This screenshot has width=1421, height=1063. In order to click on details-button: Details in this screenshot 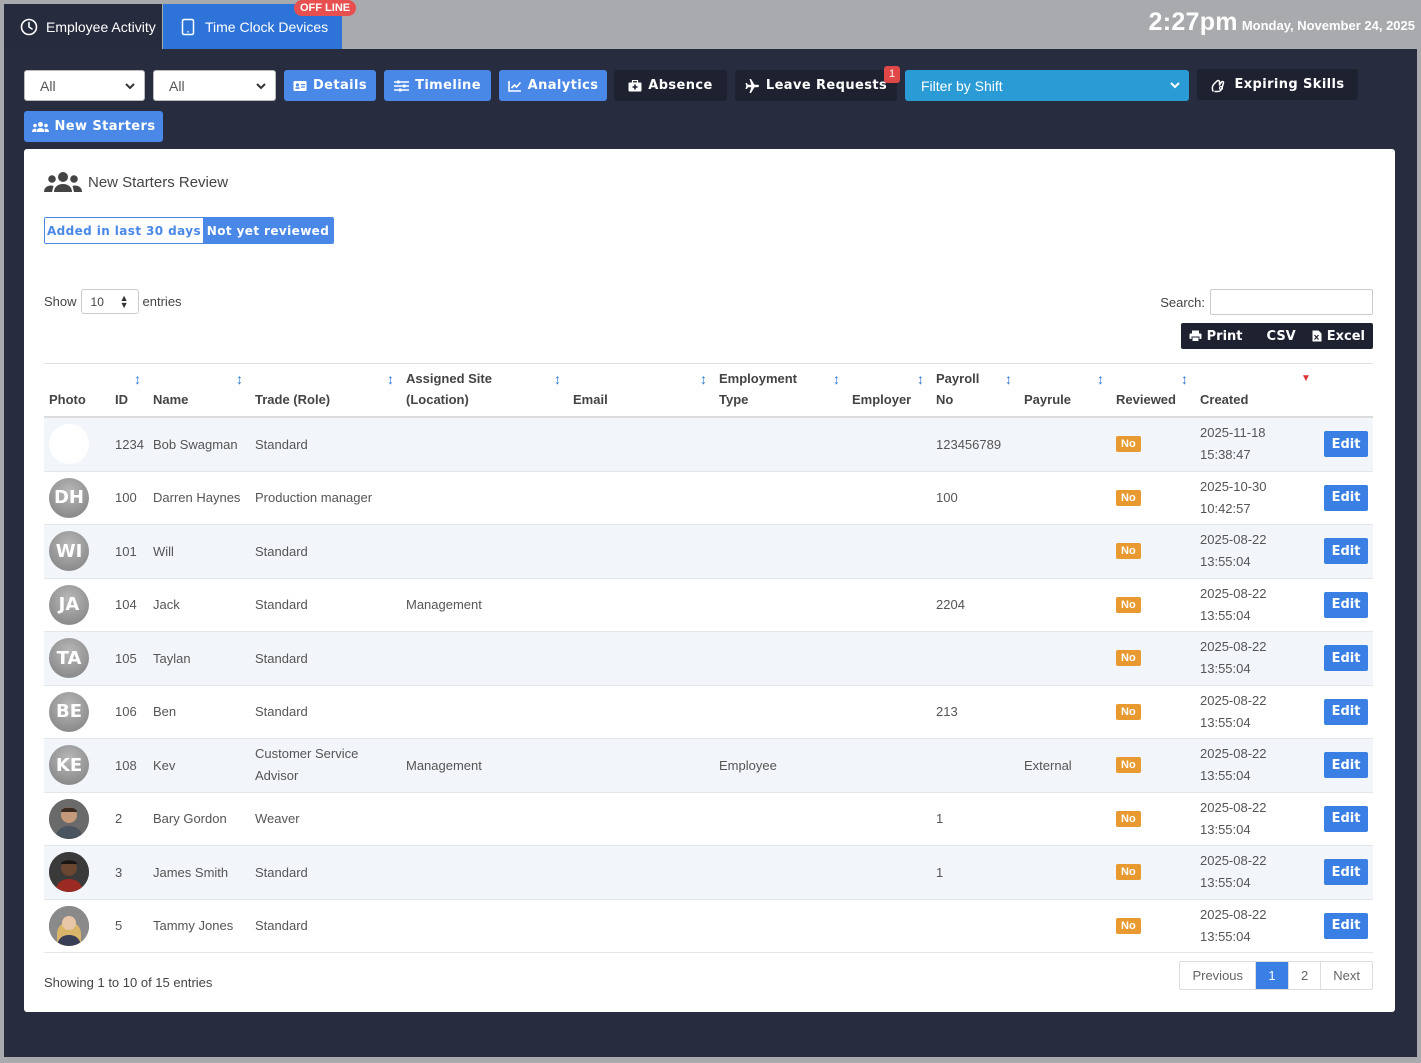, I will do `click(330, 85)`.